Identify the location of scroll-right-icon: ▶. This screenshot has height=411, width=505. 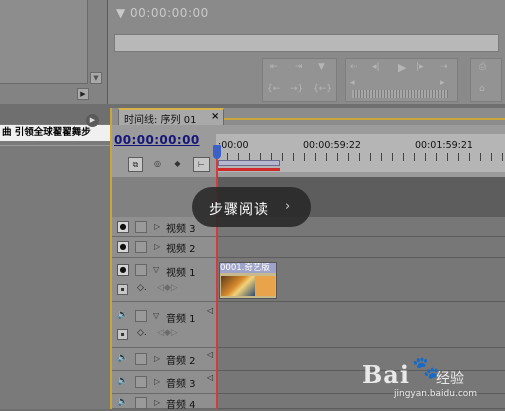
(83, 94).